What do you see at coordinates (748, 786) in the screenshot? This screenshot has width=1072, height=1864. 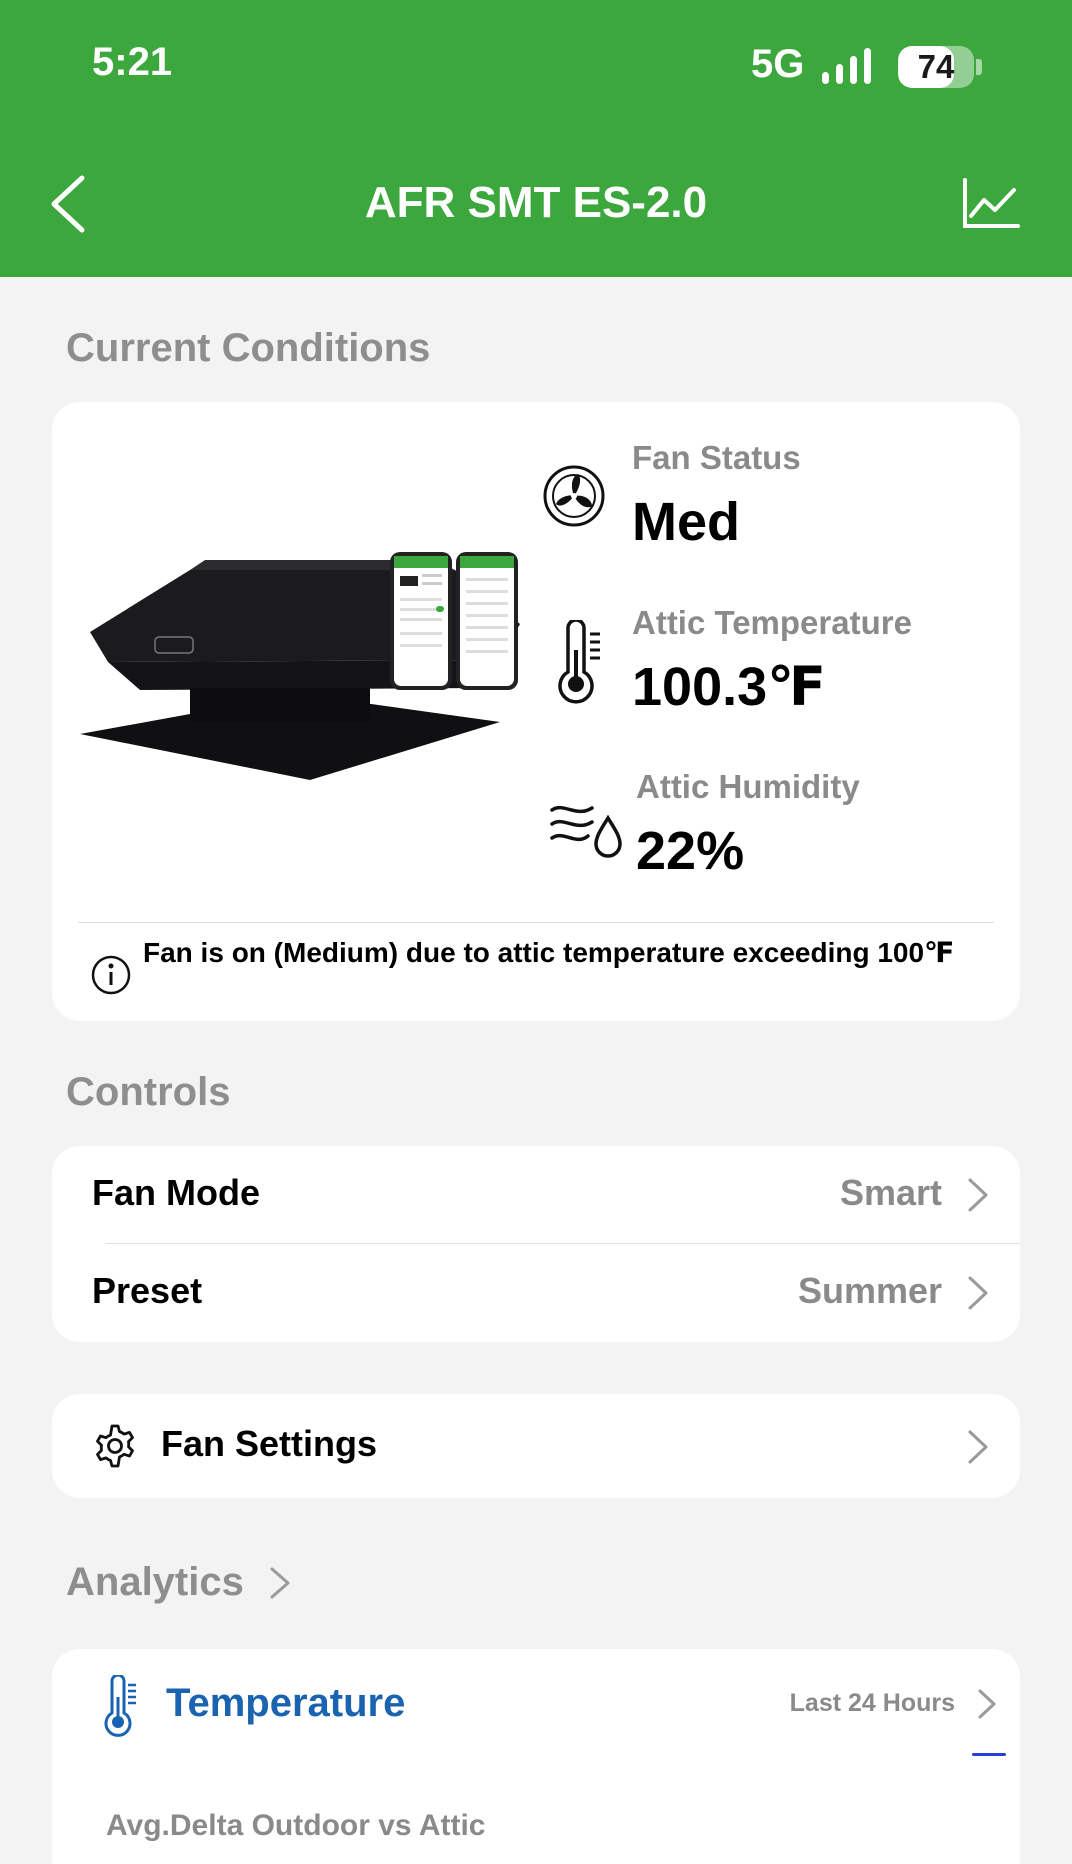 I see `attic-humidity-label: Attic Humidity` at bounding box center [748, 786].